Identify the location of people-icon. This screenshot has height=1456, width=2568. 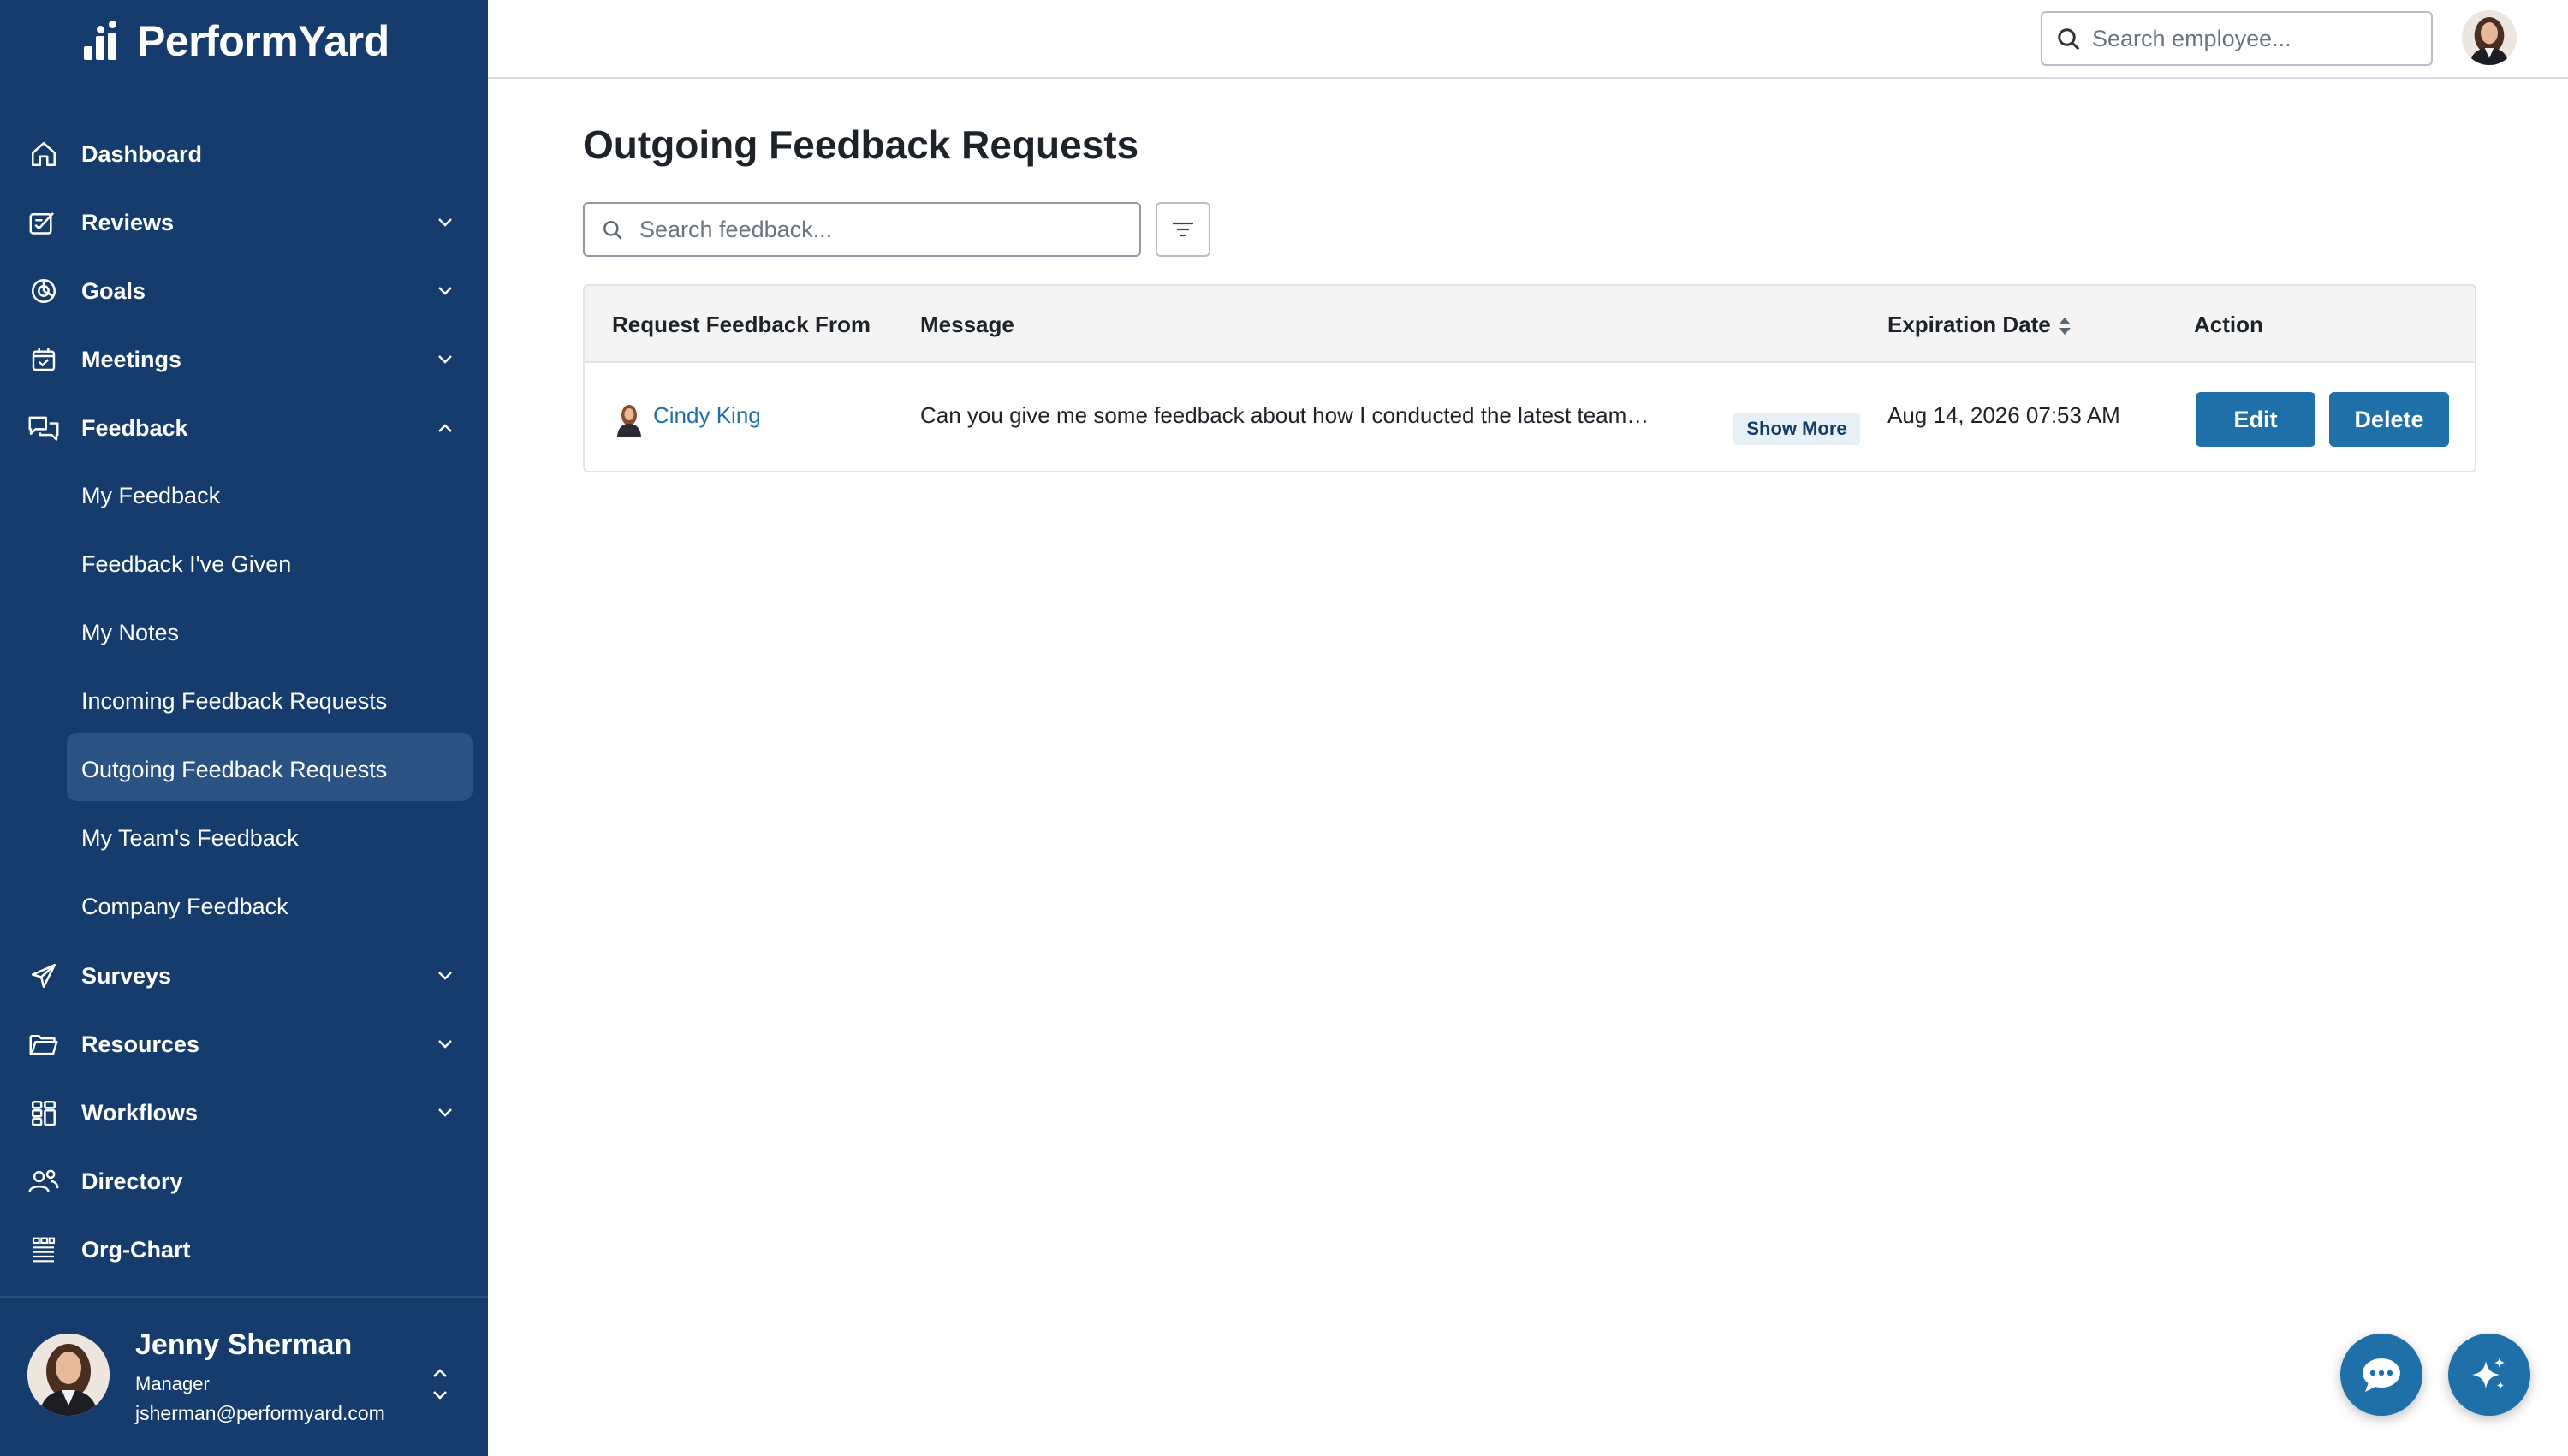
(43, 1181).